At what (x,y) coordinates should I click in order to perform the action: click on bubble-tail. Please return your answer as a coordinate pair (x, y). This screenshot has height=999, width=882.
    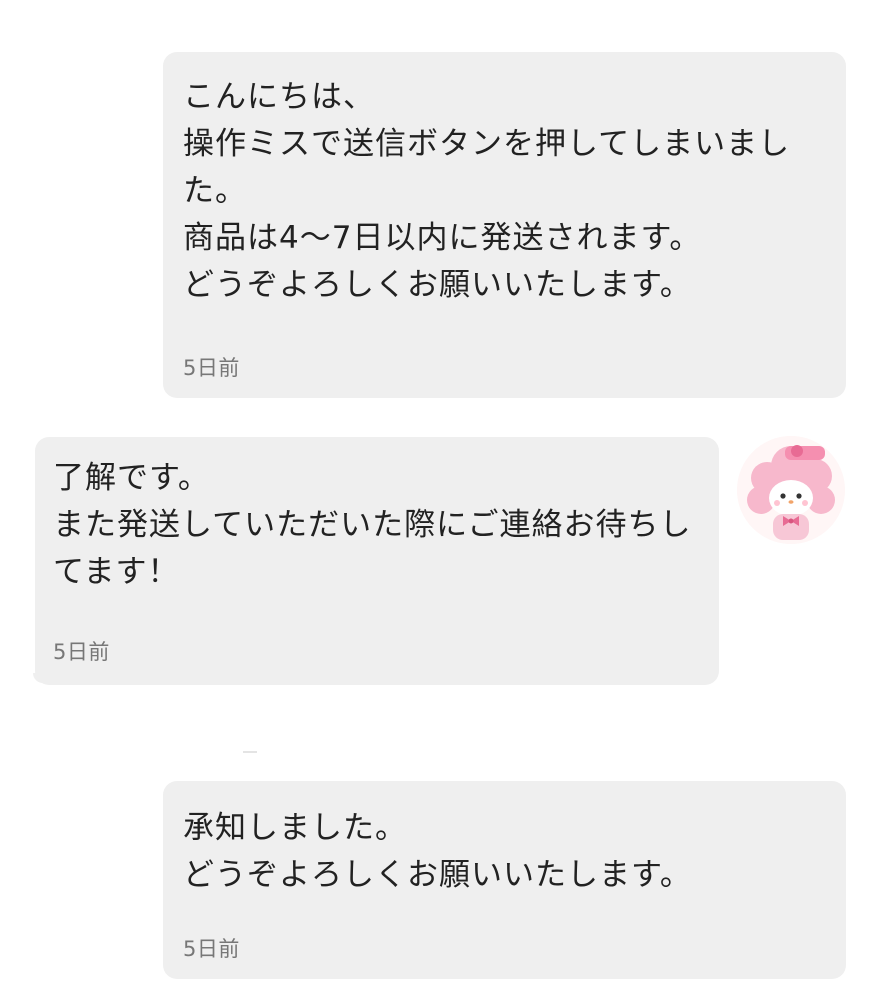
    Looking at the image, I should click on (40, 678).